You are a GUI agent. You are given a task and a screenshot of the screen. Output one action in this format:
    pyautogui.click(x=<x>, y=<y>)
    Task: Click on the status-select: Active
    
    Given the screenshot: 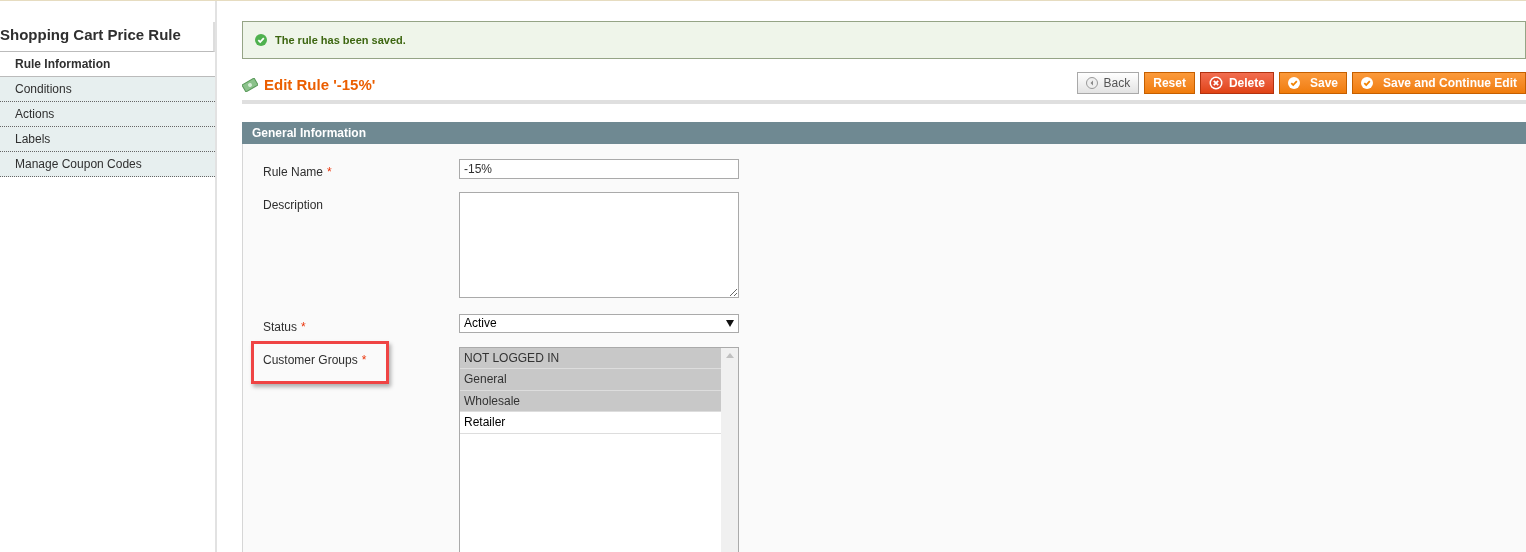 What is the action you would take?
    pyautogui.click(x=599, y=323)
    